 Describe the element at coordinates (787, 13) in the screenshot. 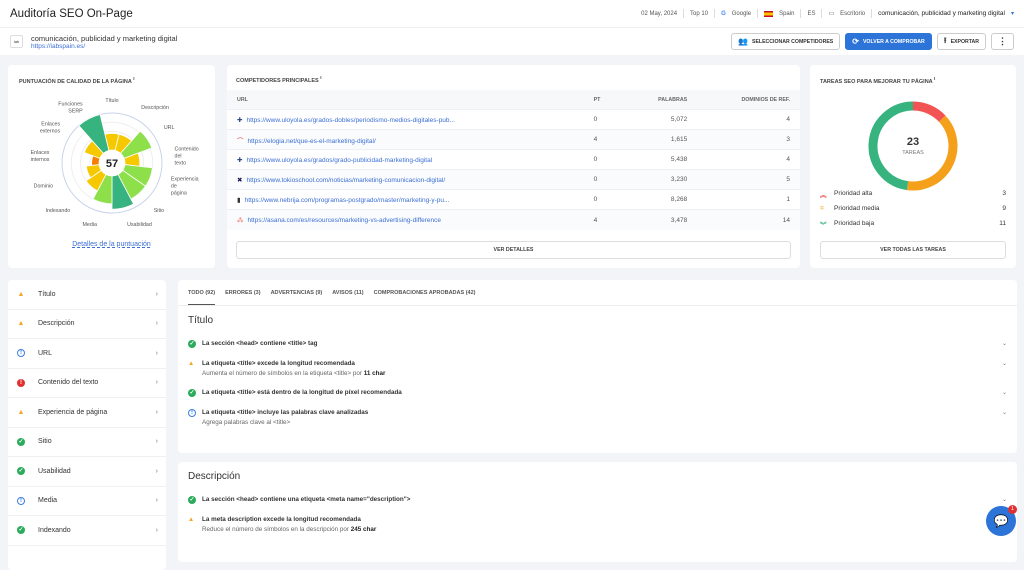

I see `country: Spain` at that location.